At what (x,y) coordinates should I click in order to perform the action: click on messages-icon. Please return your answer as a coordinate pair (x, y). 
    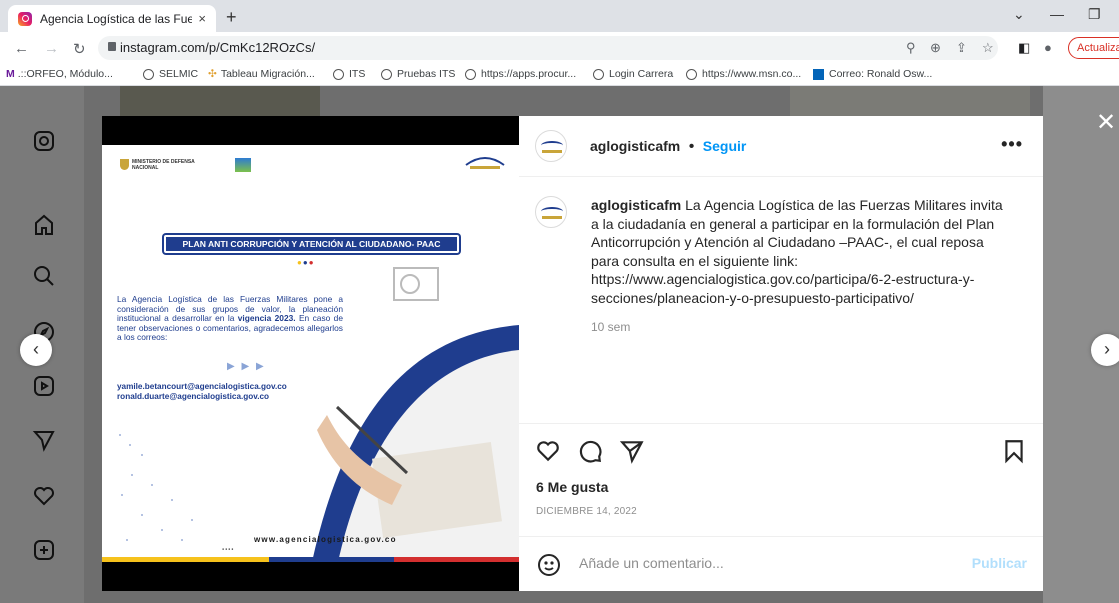
    Looking at the image, I should click on (44, 440).